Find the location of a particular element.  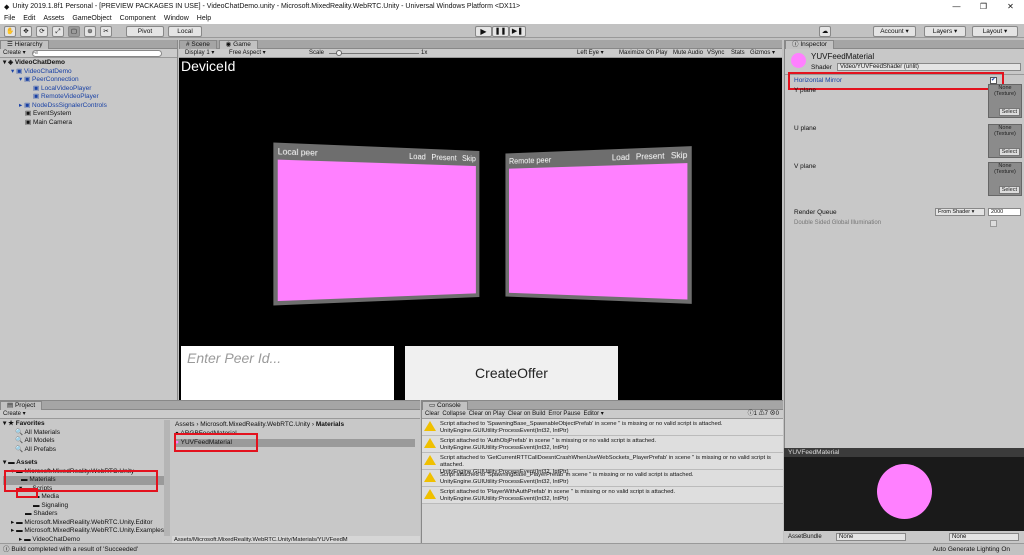

folder-row: ▬ Shaders is located at coordinates (86, 514).